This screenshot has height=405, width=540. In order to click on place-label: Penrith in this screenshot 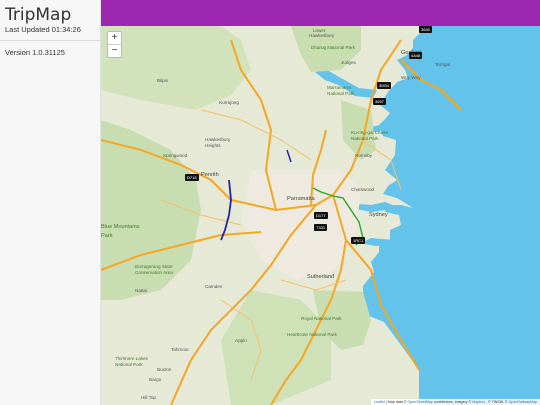, I will do `click(210, 175)`.